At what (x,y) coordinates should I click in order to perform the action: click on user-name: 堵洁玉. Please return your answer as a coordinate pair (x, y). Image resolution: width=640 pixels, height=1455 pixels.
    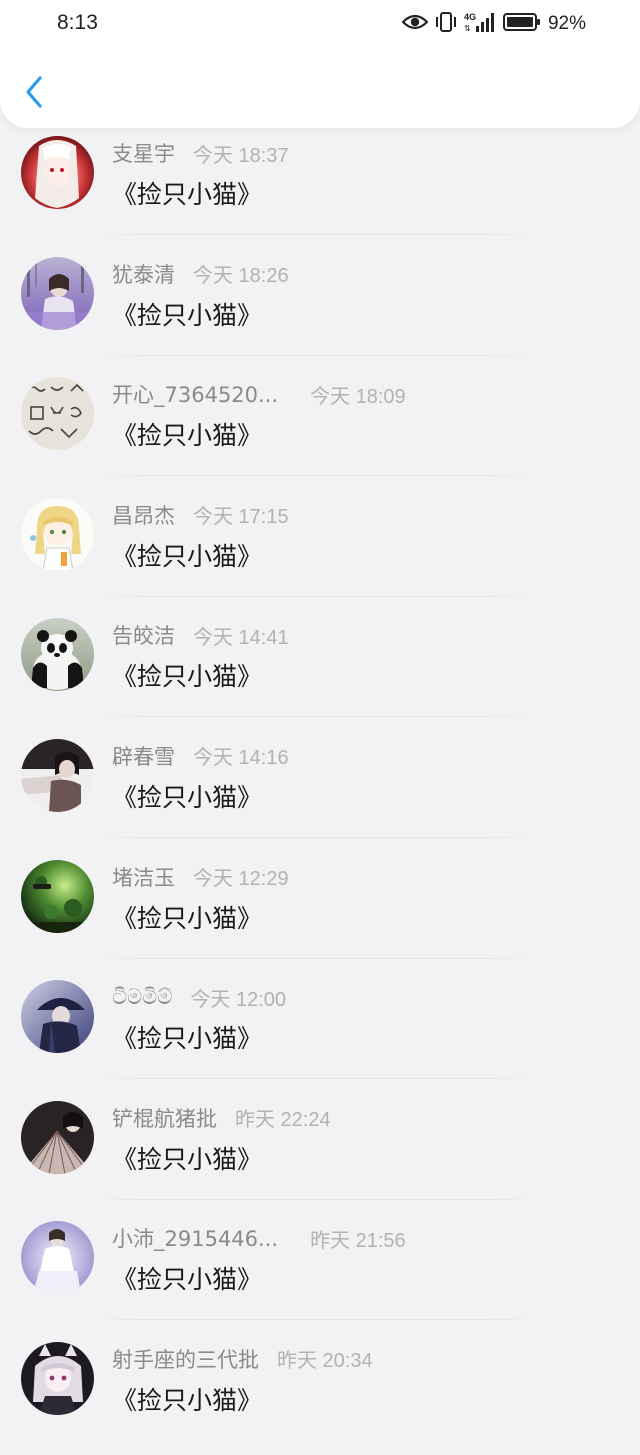
    Looking at the image, I should click on (143, 877).